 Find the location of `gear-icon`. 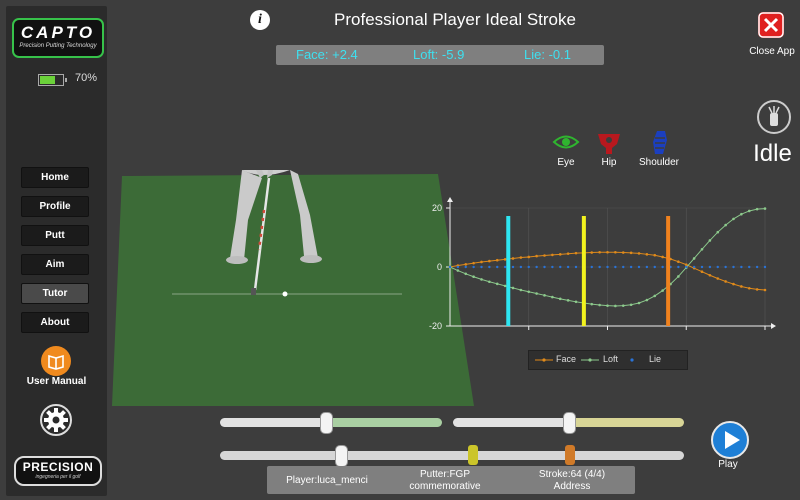

gear-icon is located at coordinates (56, 420).